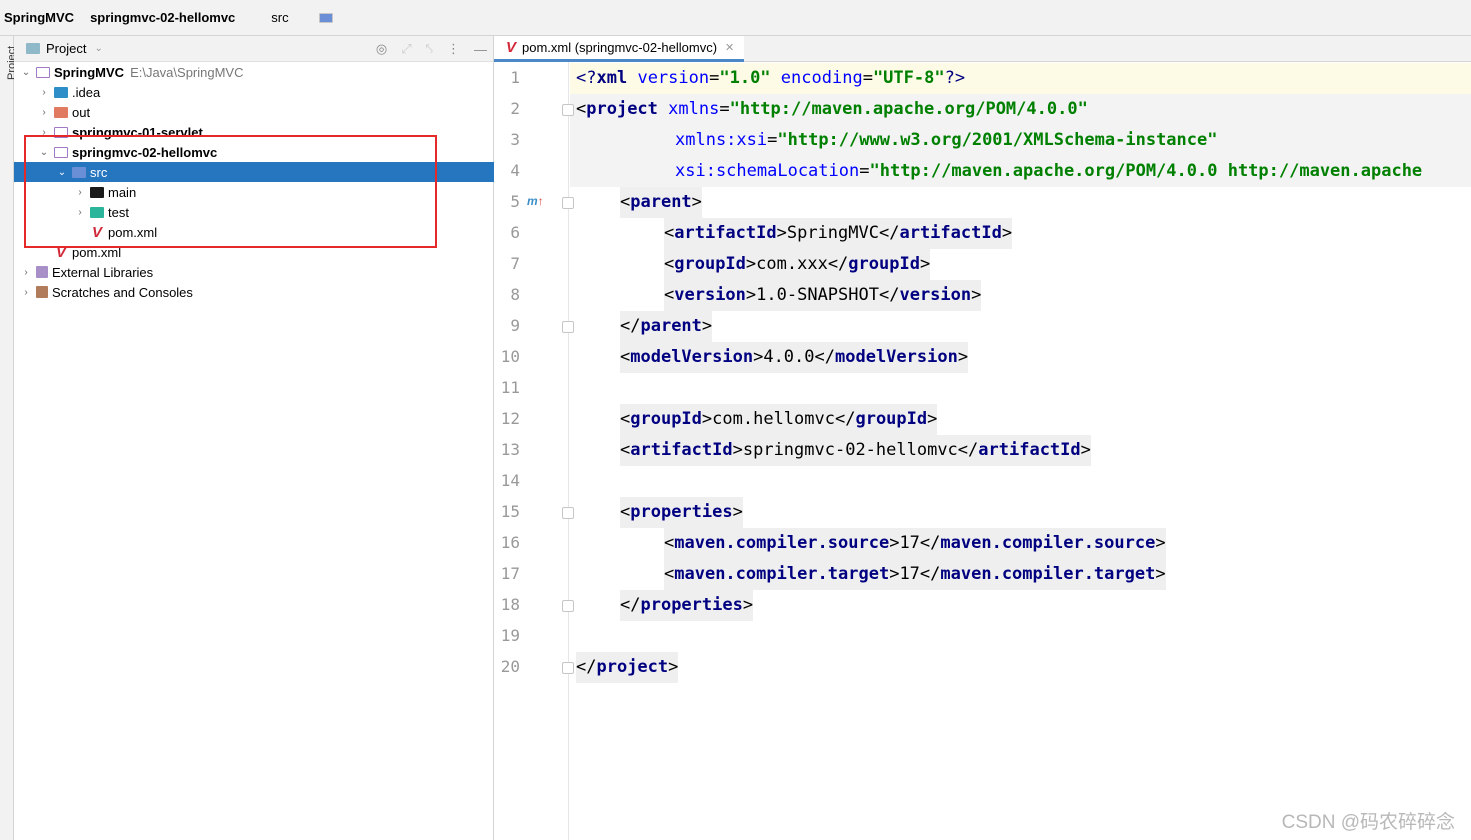 This screenshot has width=1471, height=840. What do you see at coordinates (254, 172) in the screenshot?
I see `tree-item-src: ⌄ src` at bounding box center [254, 172].